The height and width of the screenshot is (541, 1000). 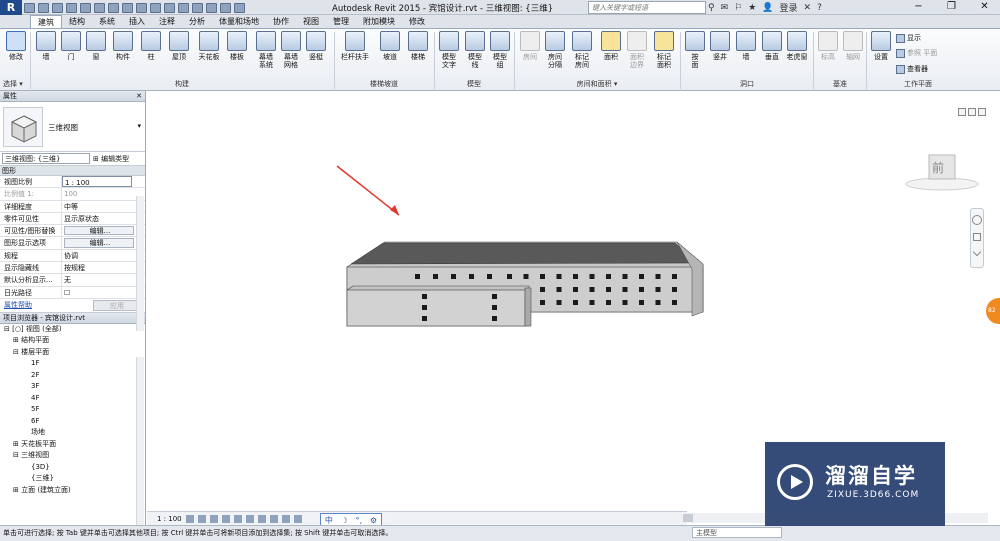 What do you see at coordinates (73, 456) in the screenshot?
I see `browser-tree-node: ⊟ 三维视图` at bounding box center [73, 456].